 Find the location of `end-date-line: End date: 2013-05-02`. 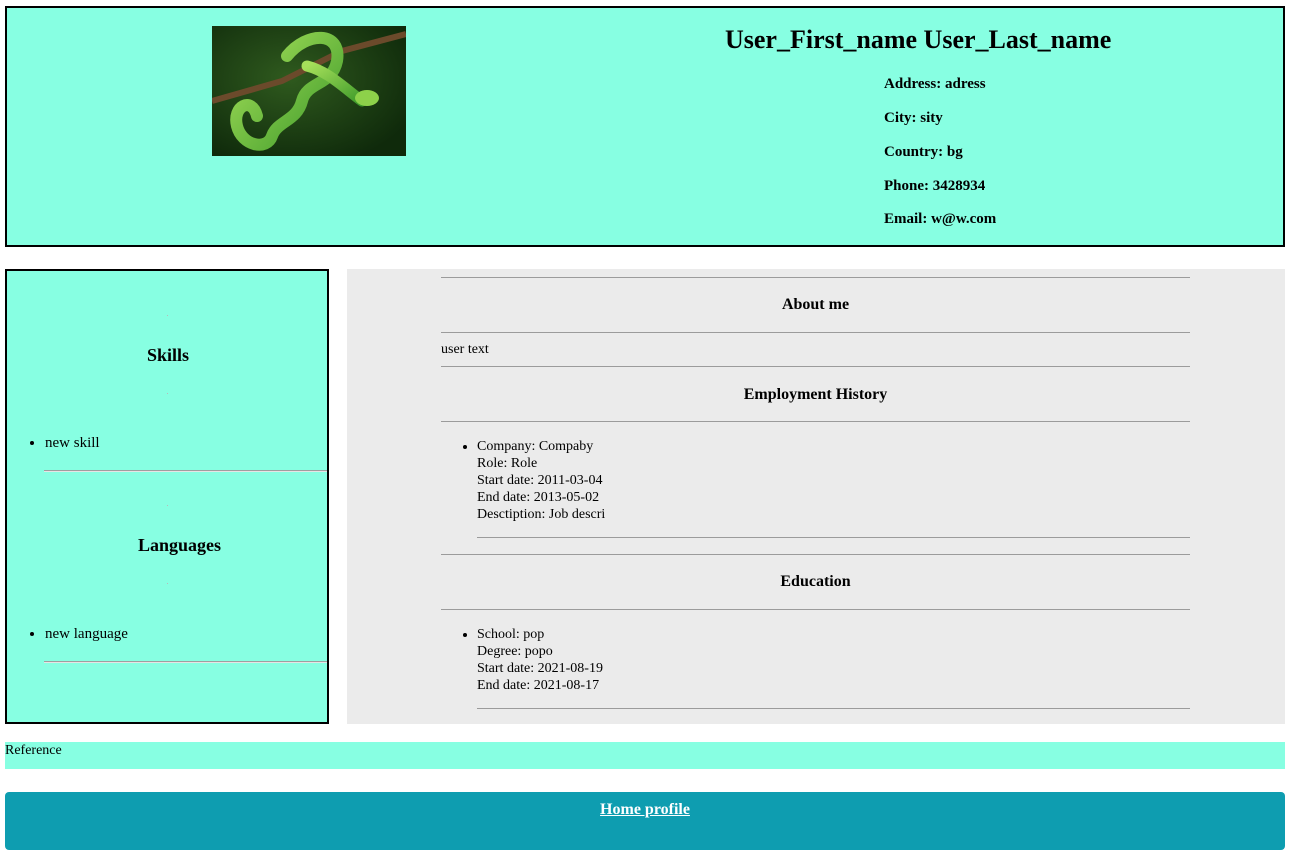

end-date-line: End date: 2013-05-02 is located at coordinates (538, 497).